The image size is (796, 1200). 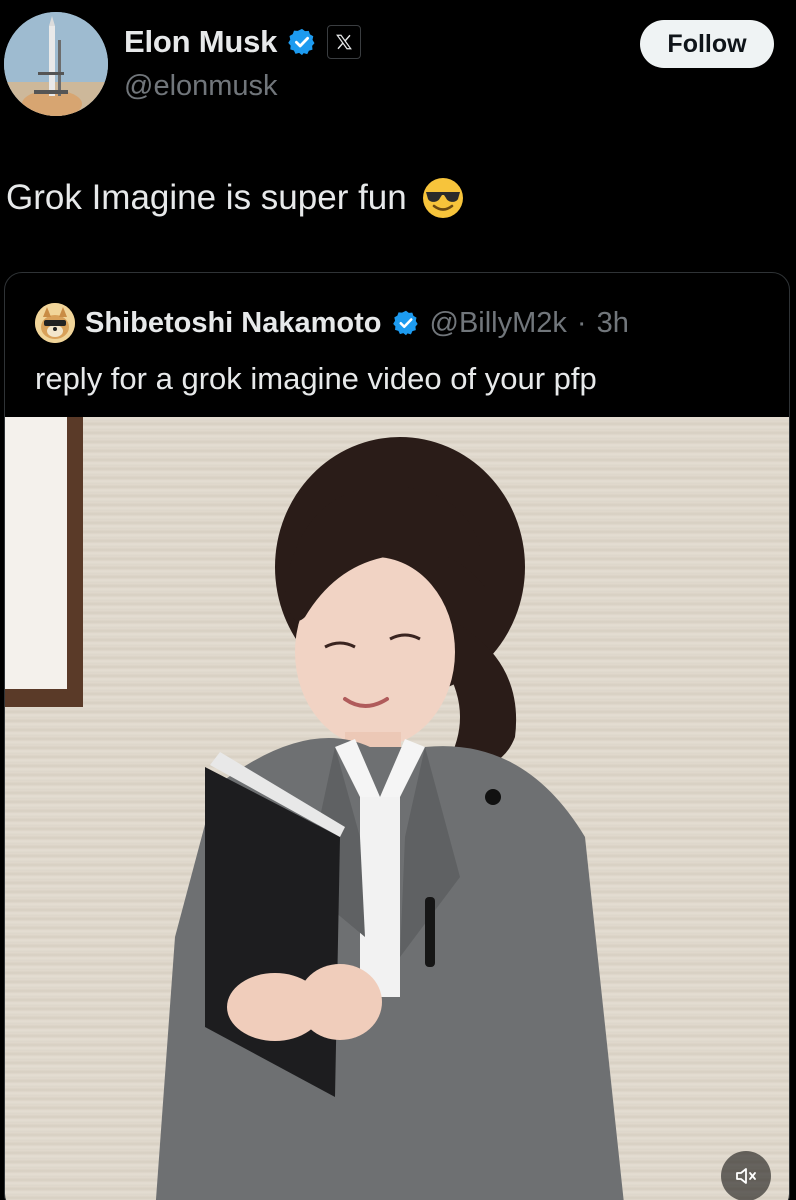 I want to click on author-avatar, so click(x=56, y=64).